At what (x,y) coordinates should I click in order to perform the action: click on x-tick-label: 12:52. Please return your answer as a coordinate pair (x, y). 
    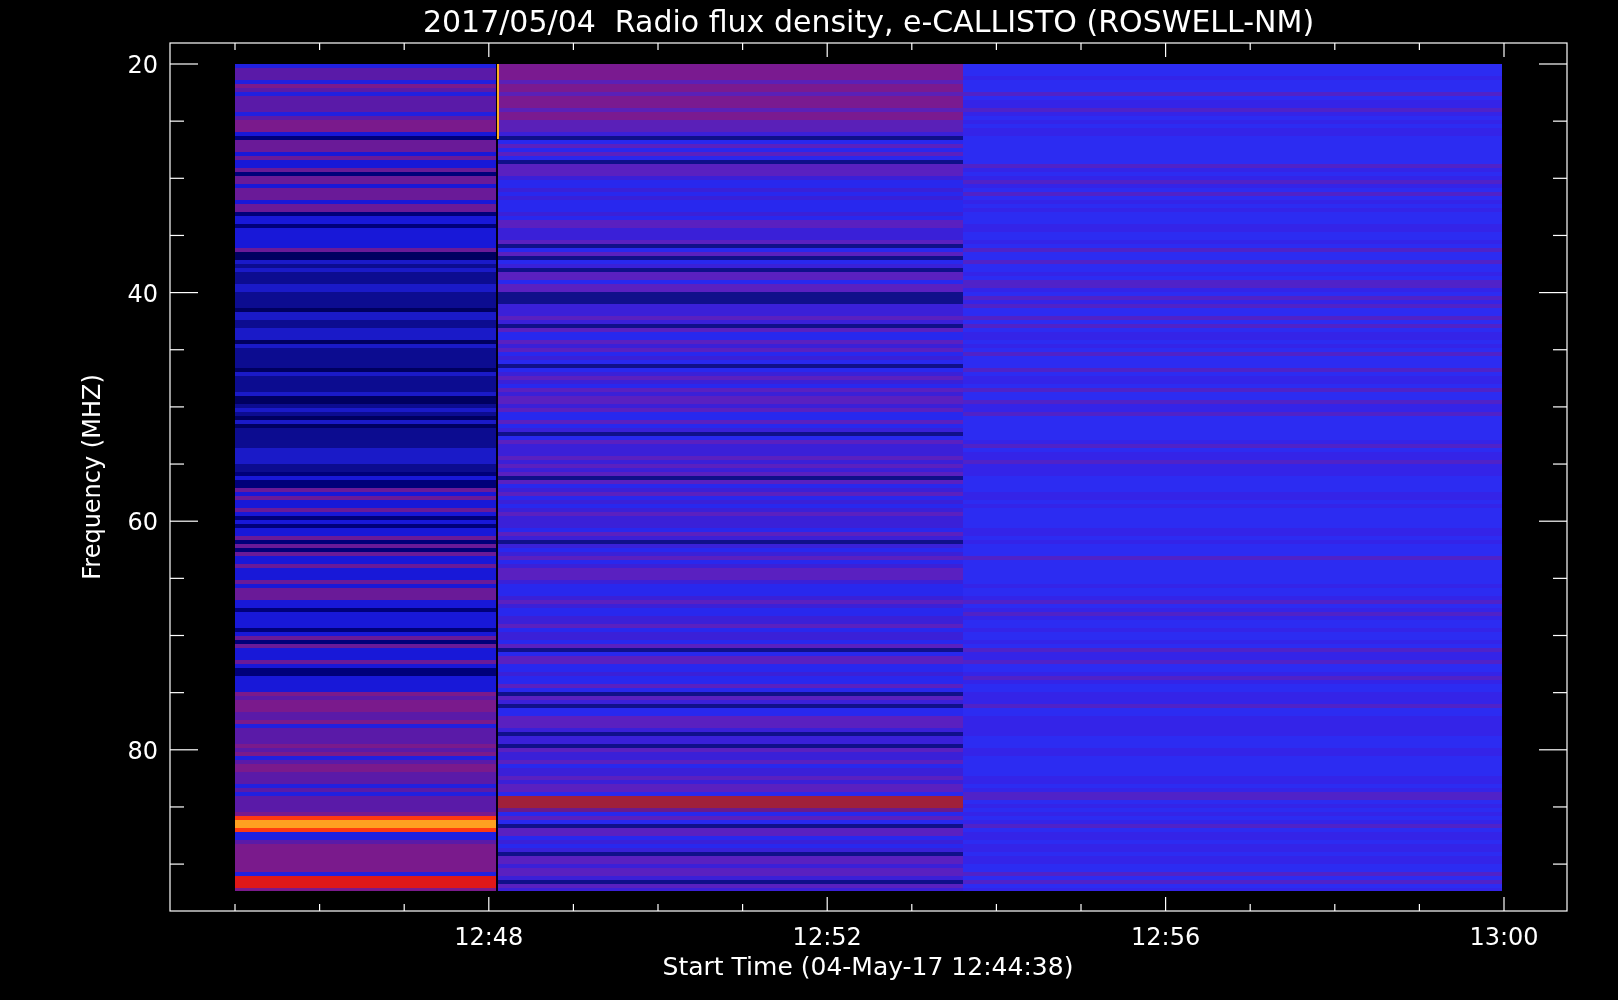
    Looking at the image, I should click on (827, 937).